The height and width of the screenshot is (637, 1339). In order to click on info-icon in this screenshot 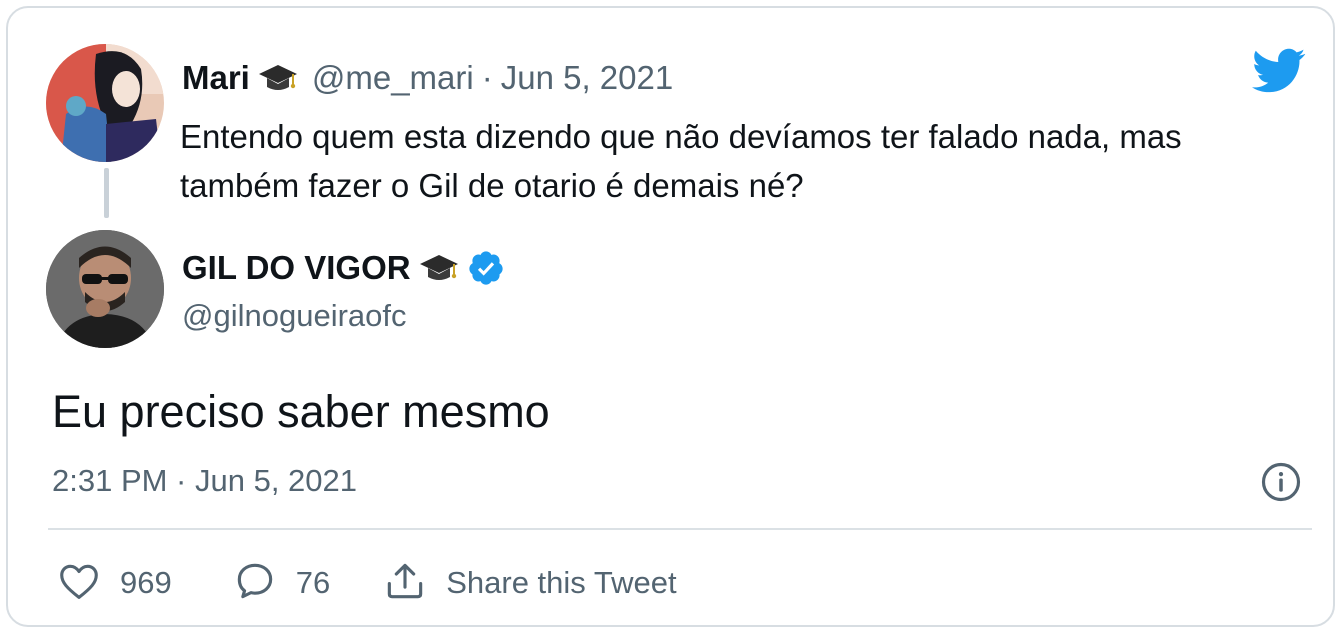, I will do `click(1281, 484)`.